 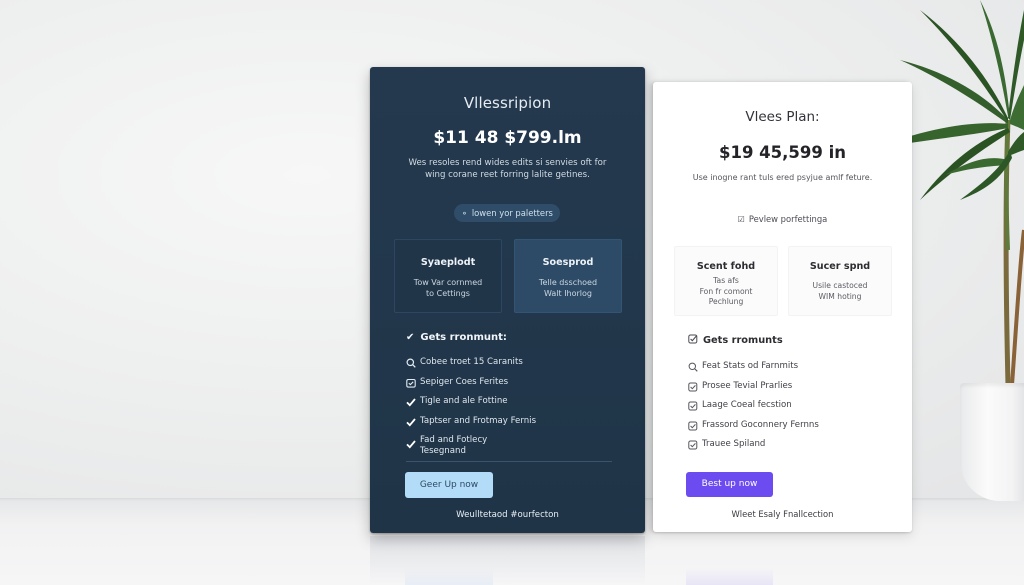 I want to click on option-subtitle: Tas afs Fon fr comont Pechlung, so click(x=726, y=291).